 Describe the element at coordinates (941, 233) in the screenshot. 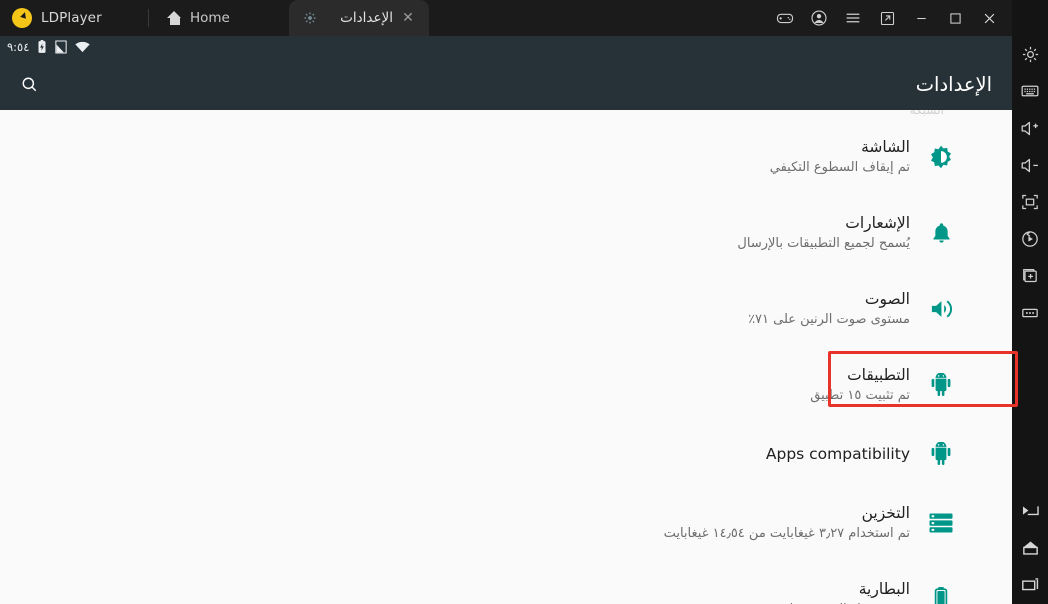

I see `bell-icon` at that location.